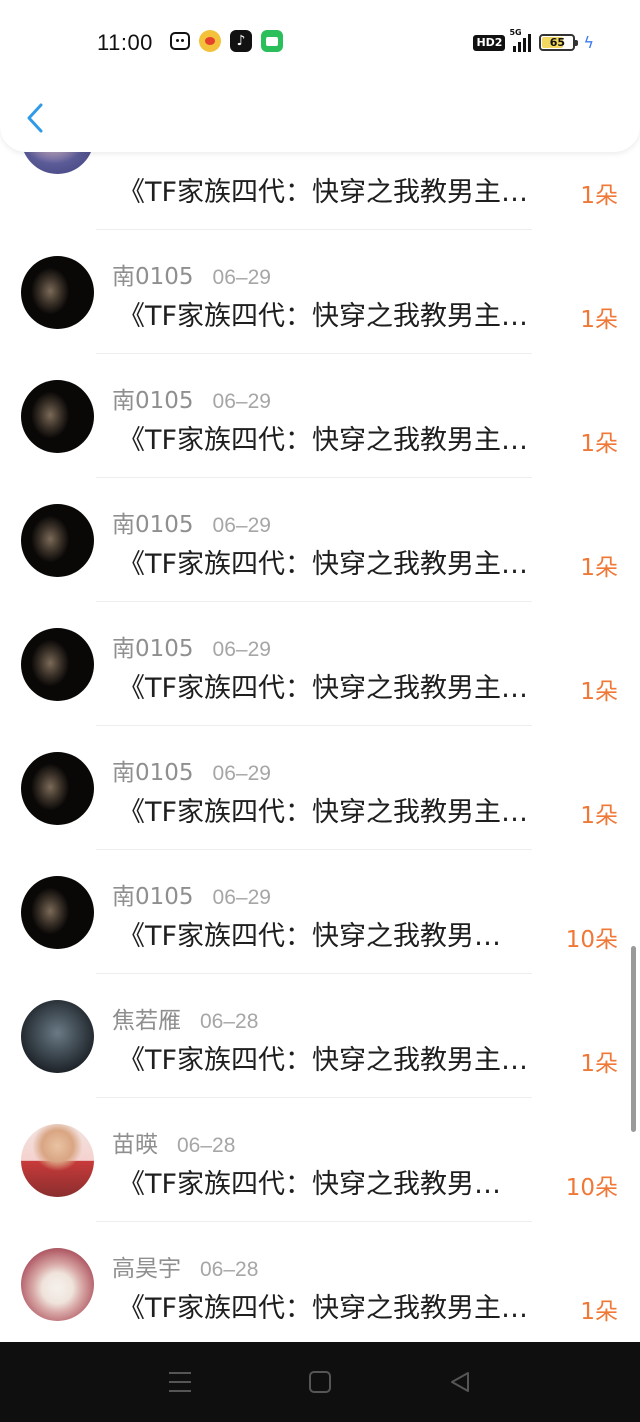 The height and width of the screenshot is (1422, 640). I want to click on menu-button, so click(180, 1382).